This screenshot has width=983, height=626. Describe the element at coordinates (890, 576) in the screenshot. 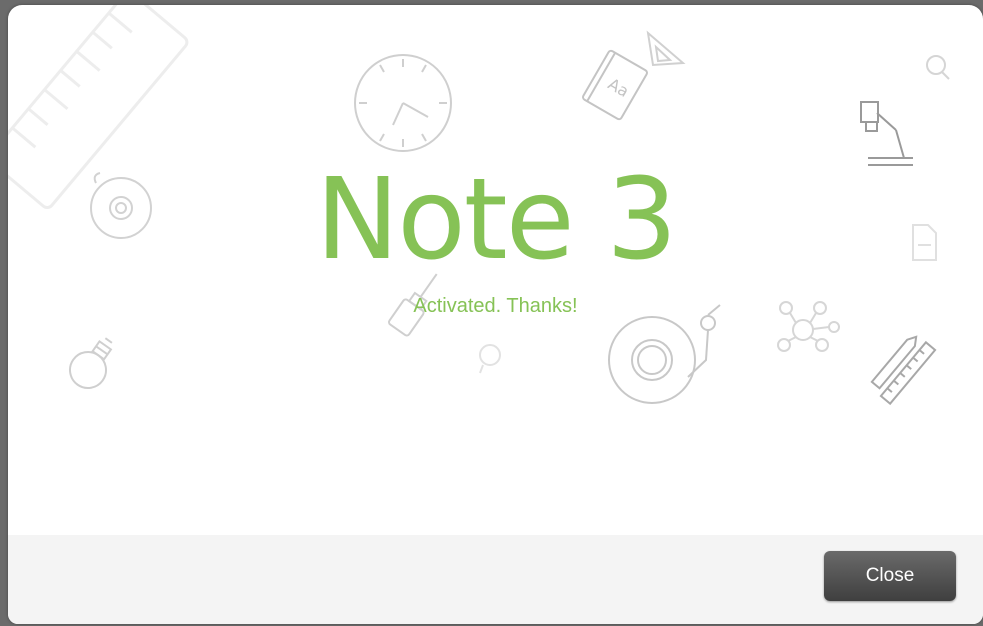

I see `close-button: Close` at that location.